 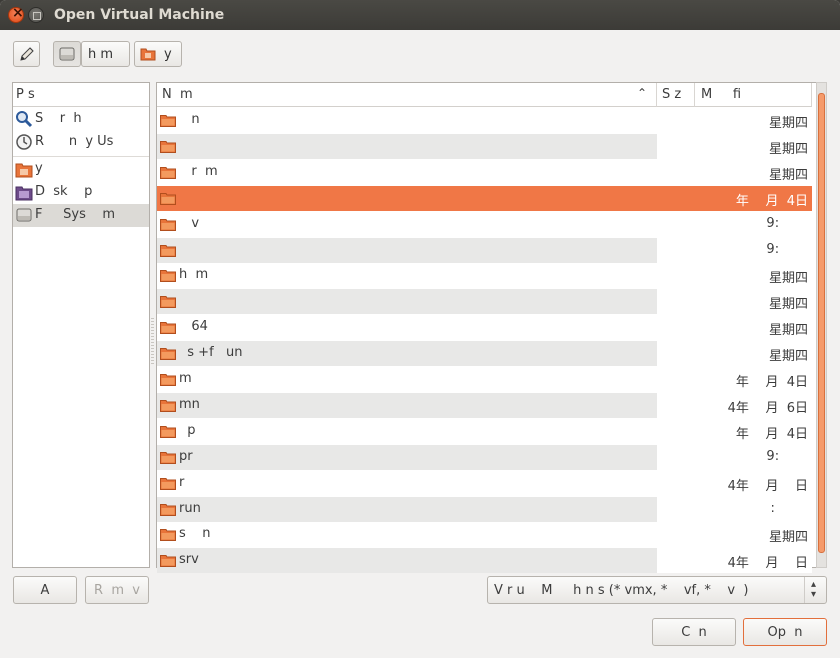 I want to click on harddisk-icon, so click(x=67, y=54).